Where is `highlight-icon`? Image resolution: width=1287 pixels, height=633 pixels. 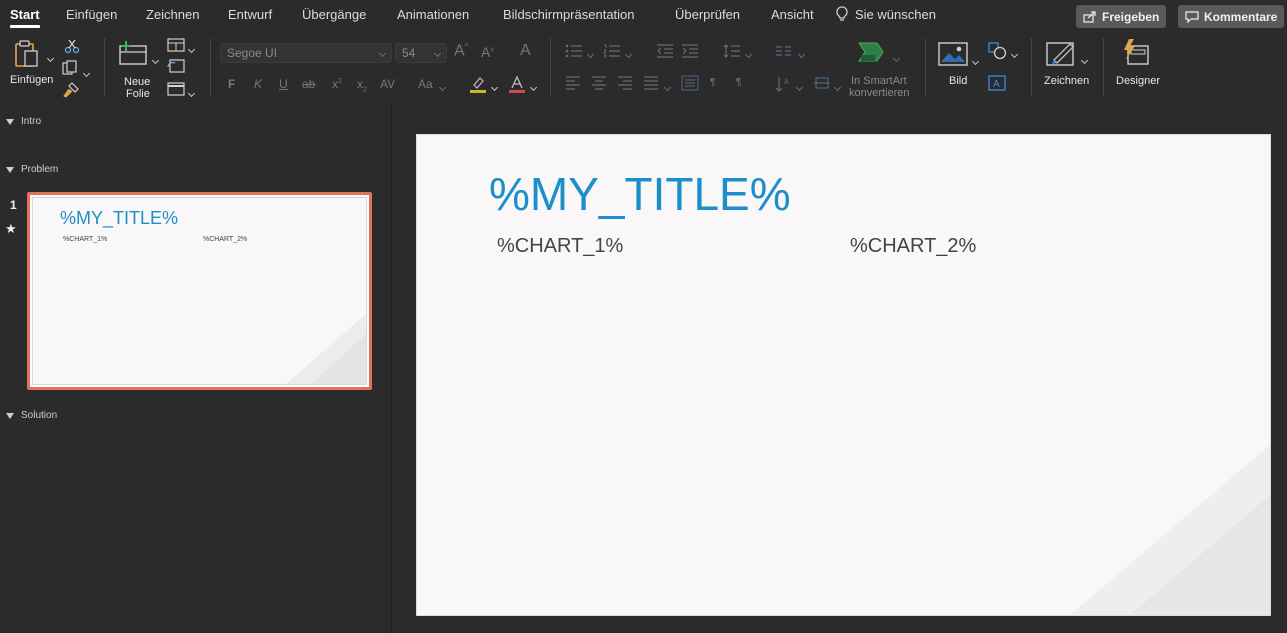 highlight-icon is located at coordinates (478, 84).